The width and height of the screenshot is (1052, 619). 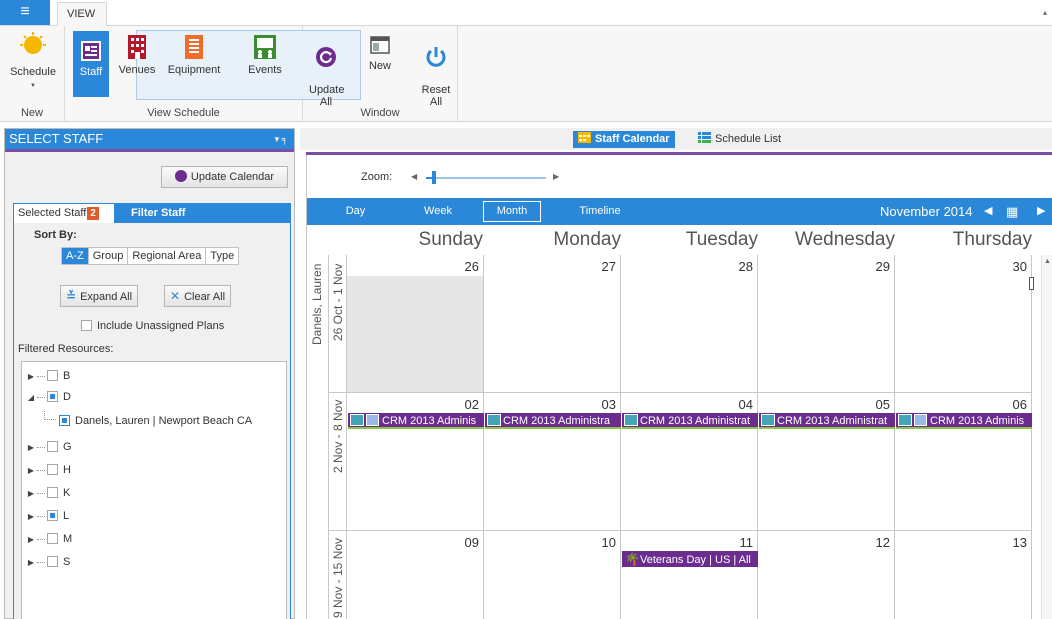 What do you see at coordinates (584, 137) in the screenshot?
I see `calendar-icon` at bounding box center [584, 137].